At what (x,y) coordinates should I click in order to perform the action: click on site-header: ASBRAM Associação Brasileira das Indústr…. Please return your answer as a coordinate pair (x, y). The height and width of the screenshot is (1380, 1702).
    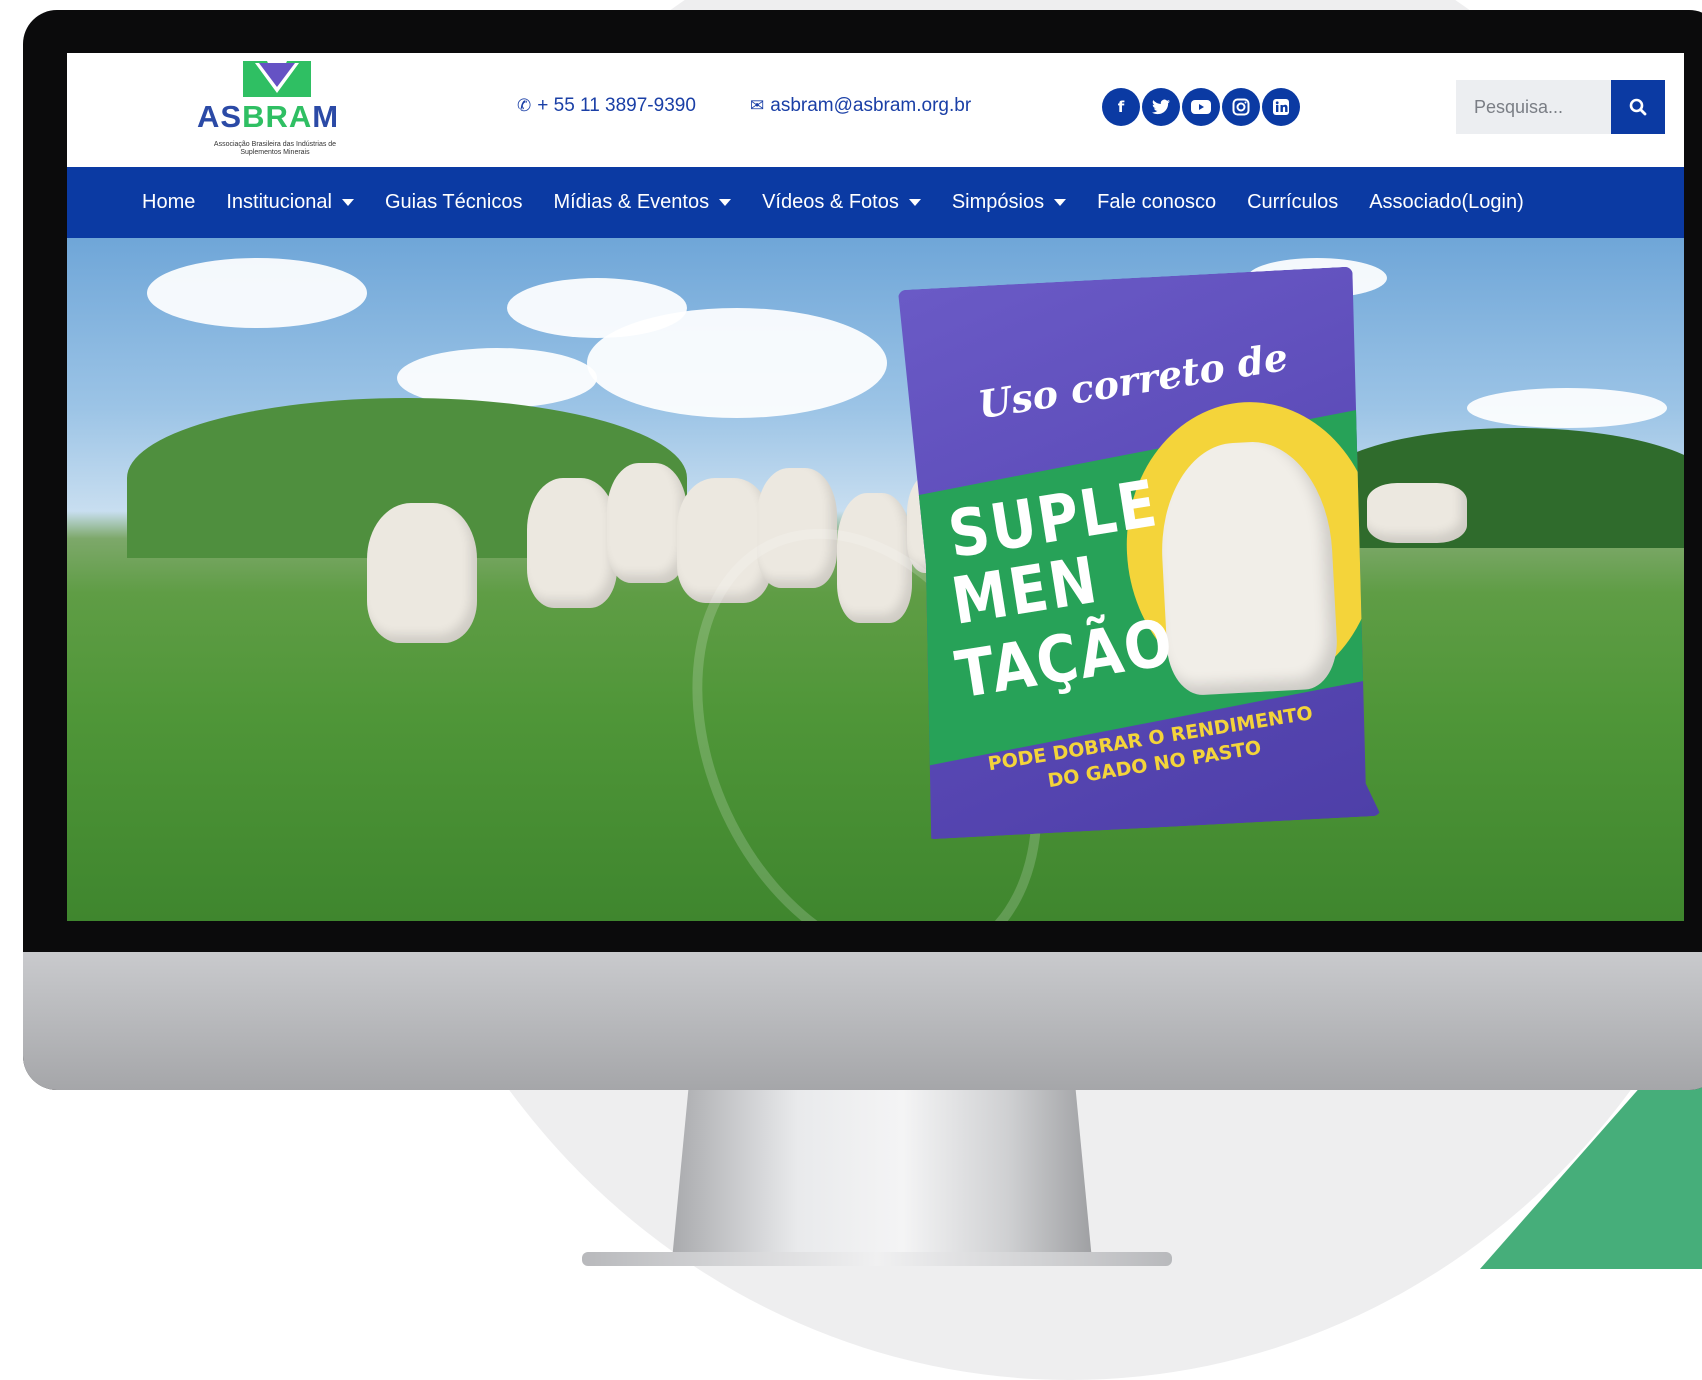
    Looking at the image, I should click on (875, 110).